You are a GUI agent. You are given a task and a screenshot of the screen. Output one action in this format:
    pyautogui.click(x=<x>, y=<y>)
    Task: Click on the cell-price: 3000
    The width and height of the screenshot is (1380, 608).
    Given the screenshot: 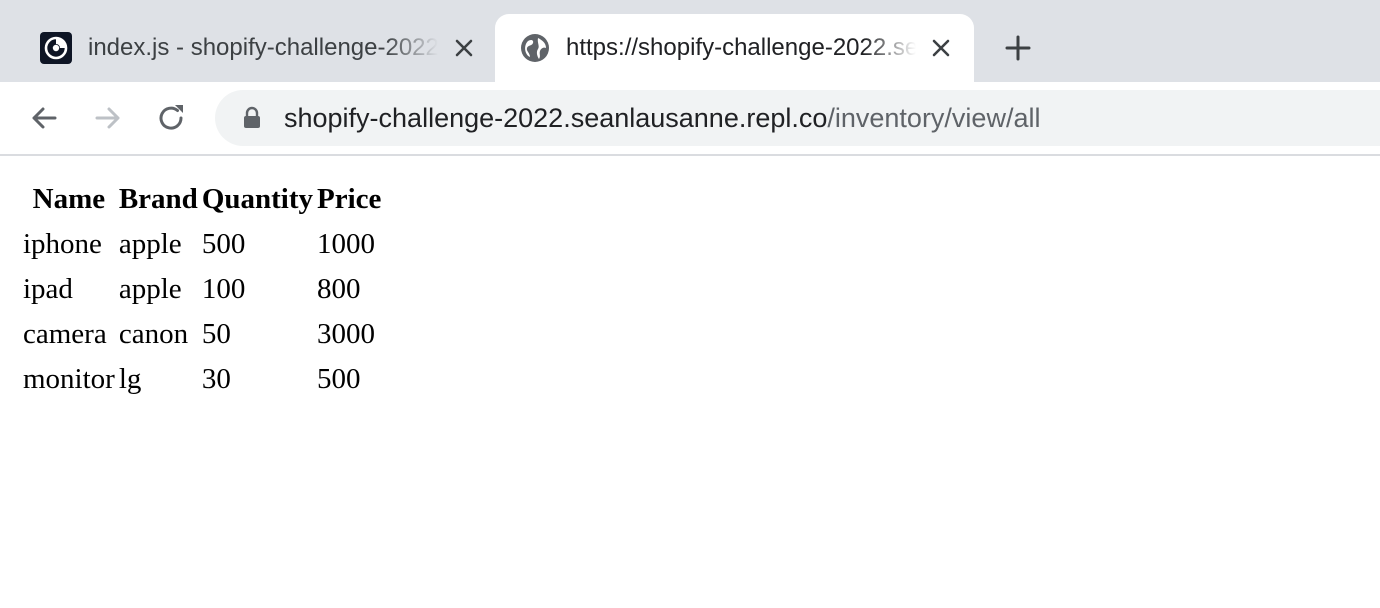 What is the action you would take?
    pyautogui.click(x=346, y=334)
    